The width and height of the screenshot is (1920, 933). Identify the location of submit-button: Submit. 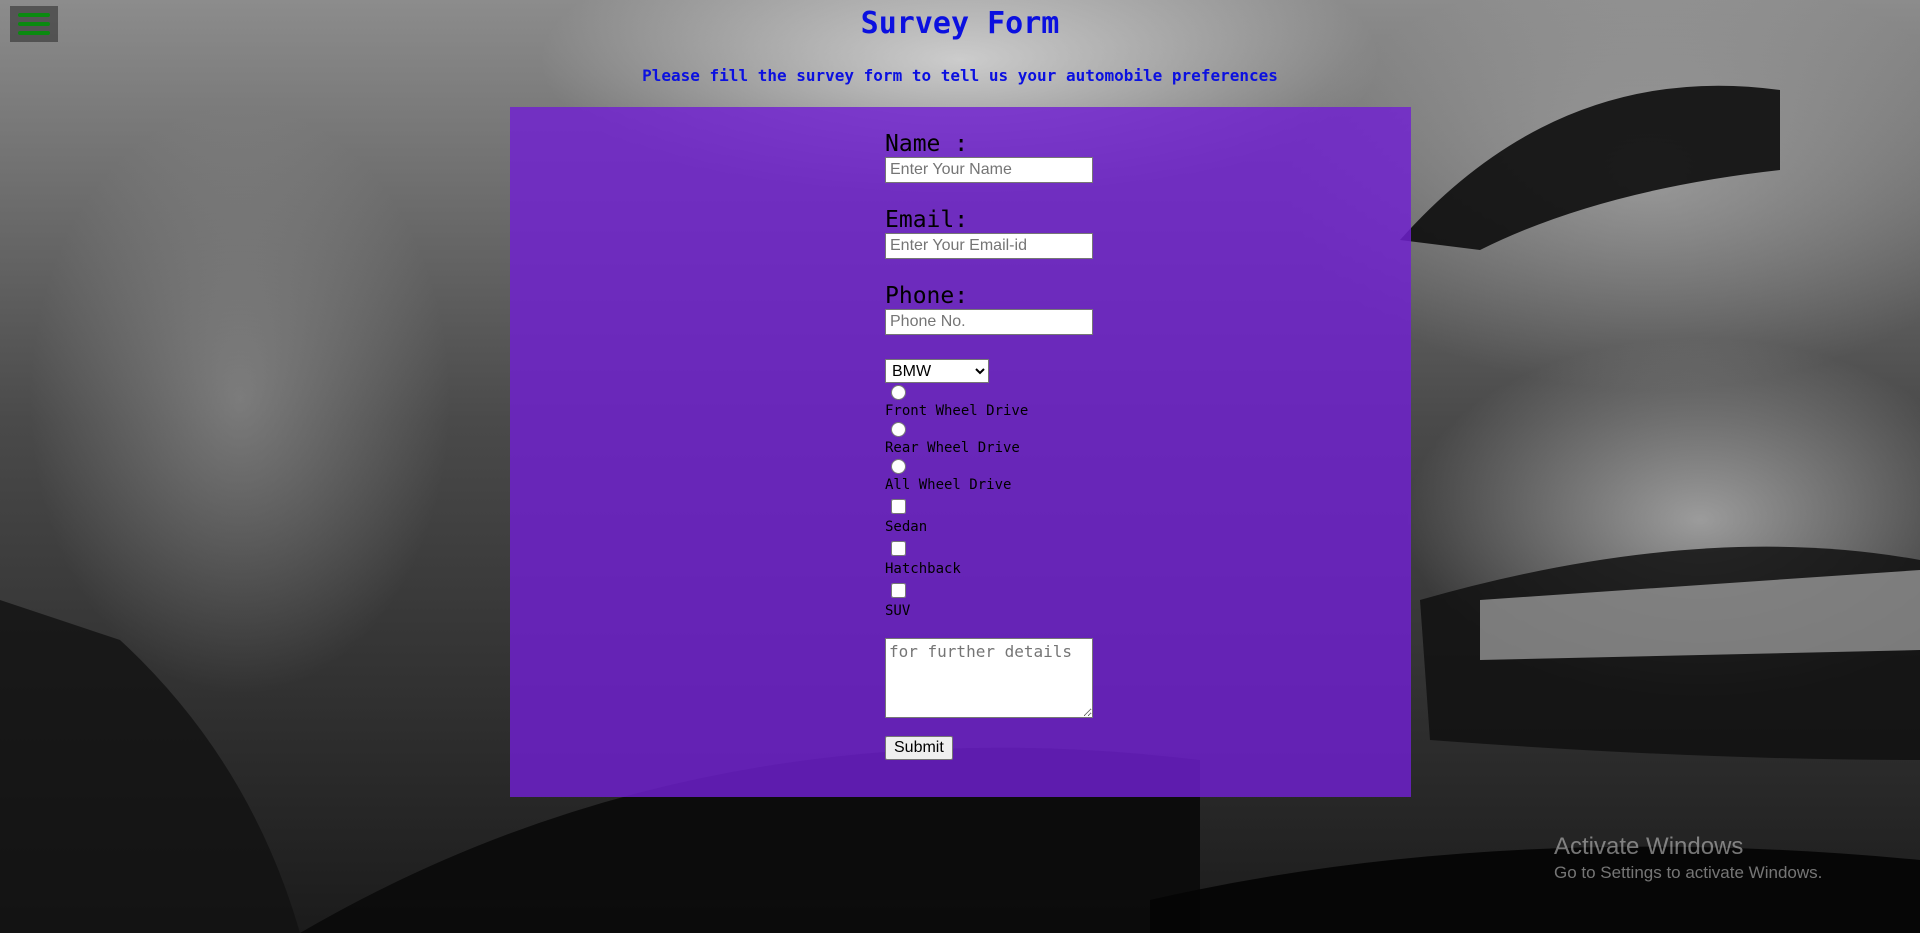
(919, 748).